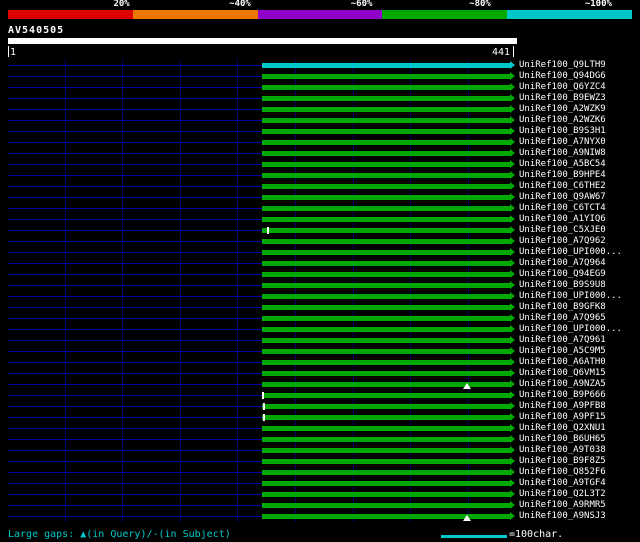 The height and width of the screenshot is (542, 640). Describe the element at coordinates (562, 406) in the screenshot. I see `hit-label: UniRef100_A9PFB8` at that location.